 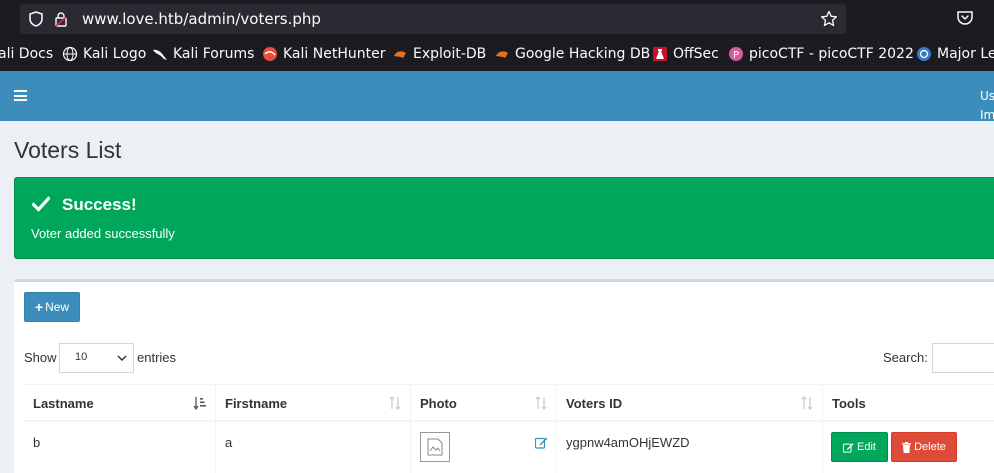 I want to click on bookmark-label: Kali Logo, so click(x=115, y=54).